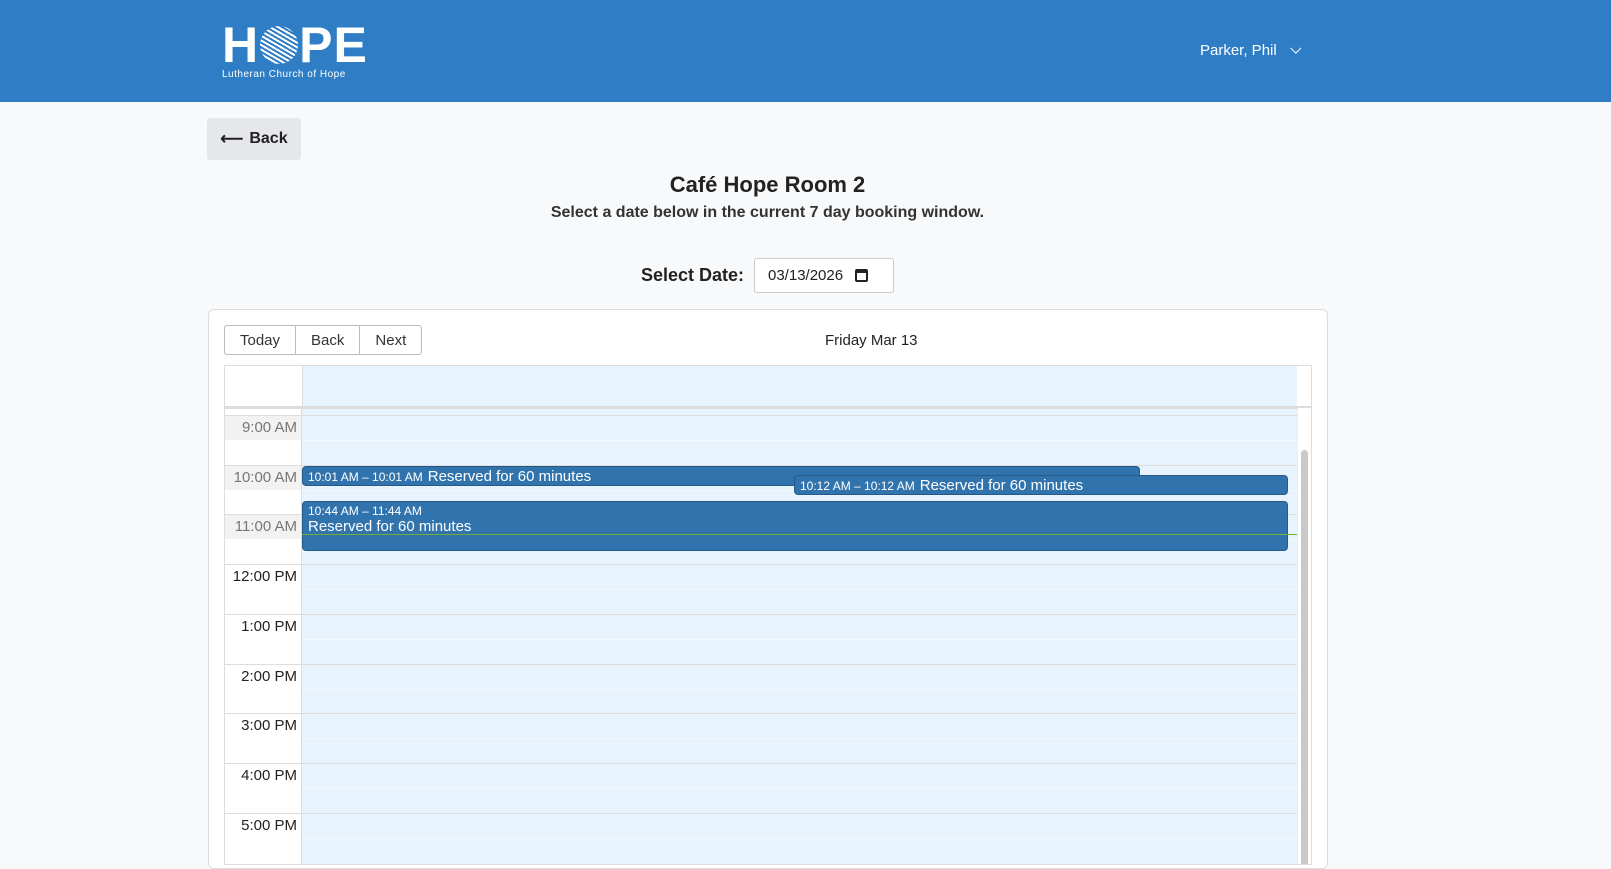 This screenshot has height=869, width=1611. I want to click on time-row: 9:00 AM, so click(761, 440).